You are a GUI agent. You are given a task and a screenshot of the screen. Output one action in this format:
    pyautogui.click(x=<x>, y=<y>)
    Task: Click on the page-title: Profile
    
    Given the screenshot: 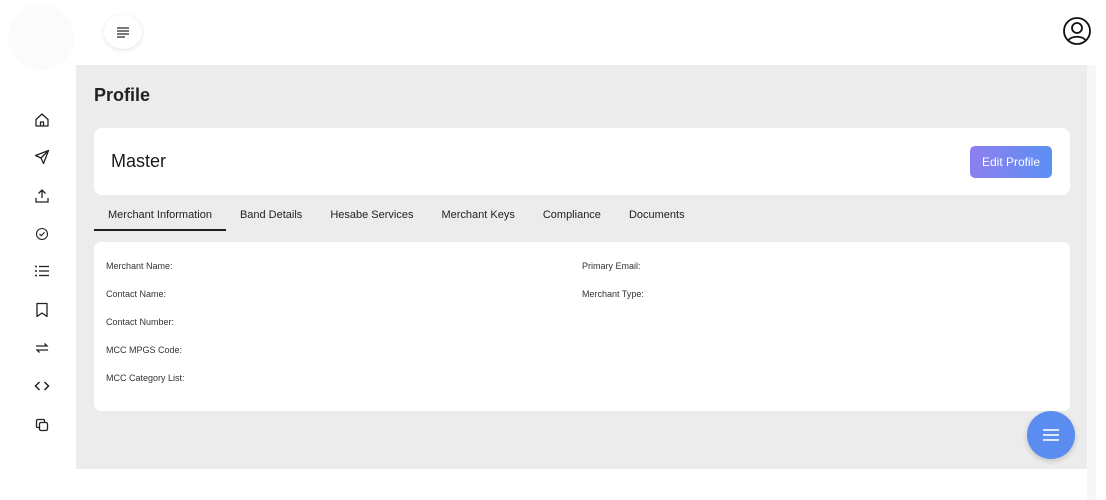 What is the action you would take?
    pyautogui.click(x=122, y=95)
    